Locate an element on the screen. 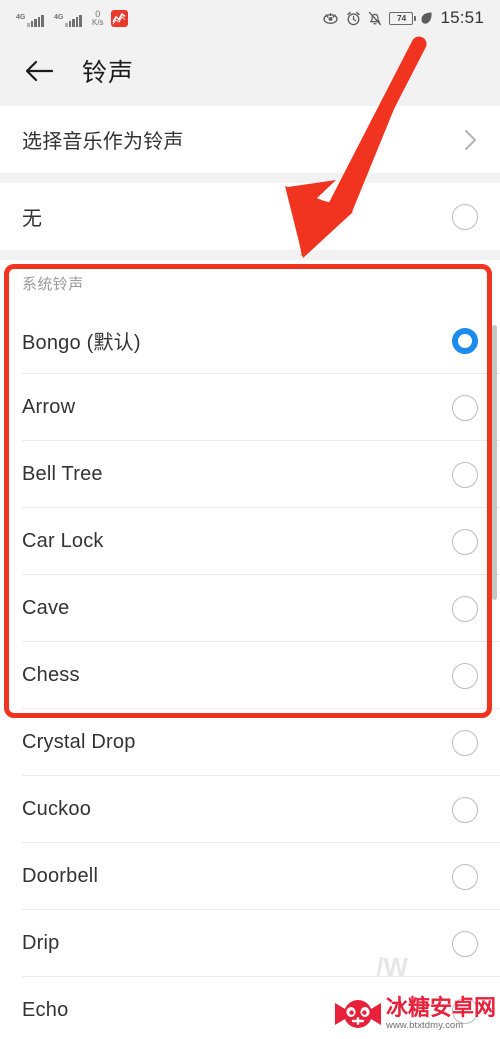 Image resolution: width=500 pixels, height=1039 pixels. signal-network-type-label-1: 4G is located at coordinates (21, 17).